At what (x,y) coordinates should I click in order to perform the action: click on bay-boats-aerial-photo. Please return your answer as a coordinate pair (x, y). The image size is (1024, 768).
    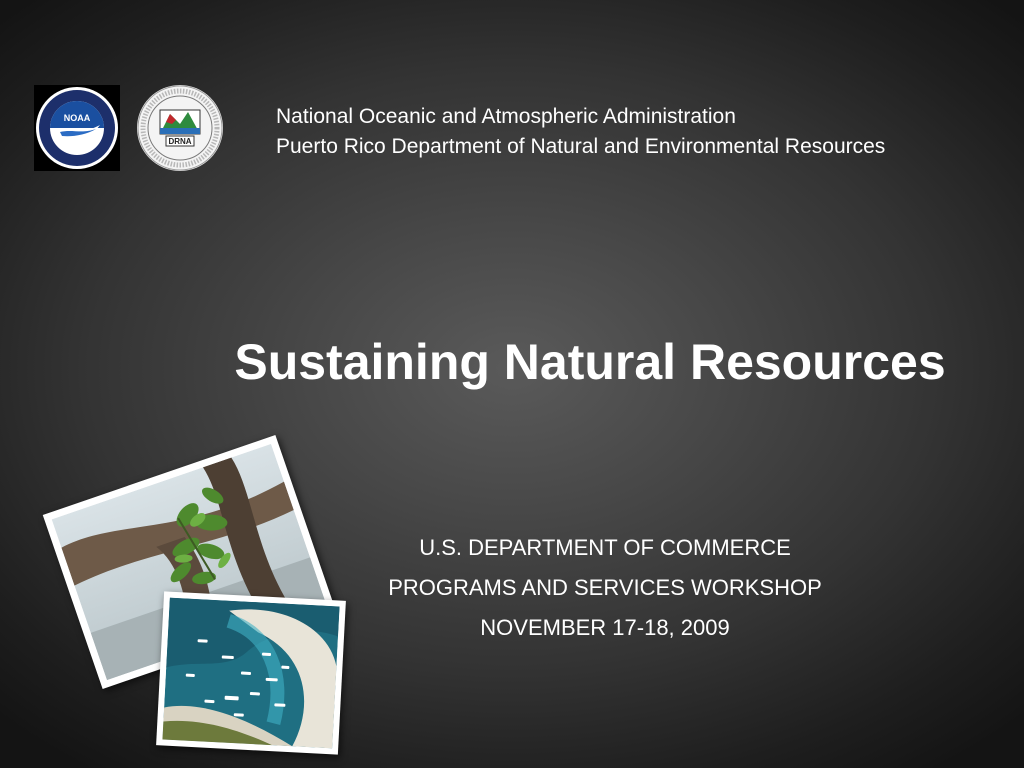
    Looking at the image, I should click on (251, 673).